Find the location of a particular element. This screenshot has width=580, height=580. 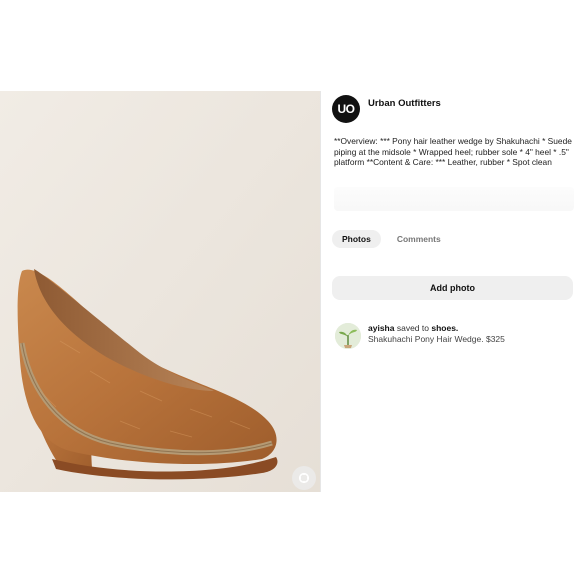

save-activity: ayisha saved to shoes. is located at coordinates (413, 328).